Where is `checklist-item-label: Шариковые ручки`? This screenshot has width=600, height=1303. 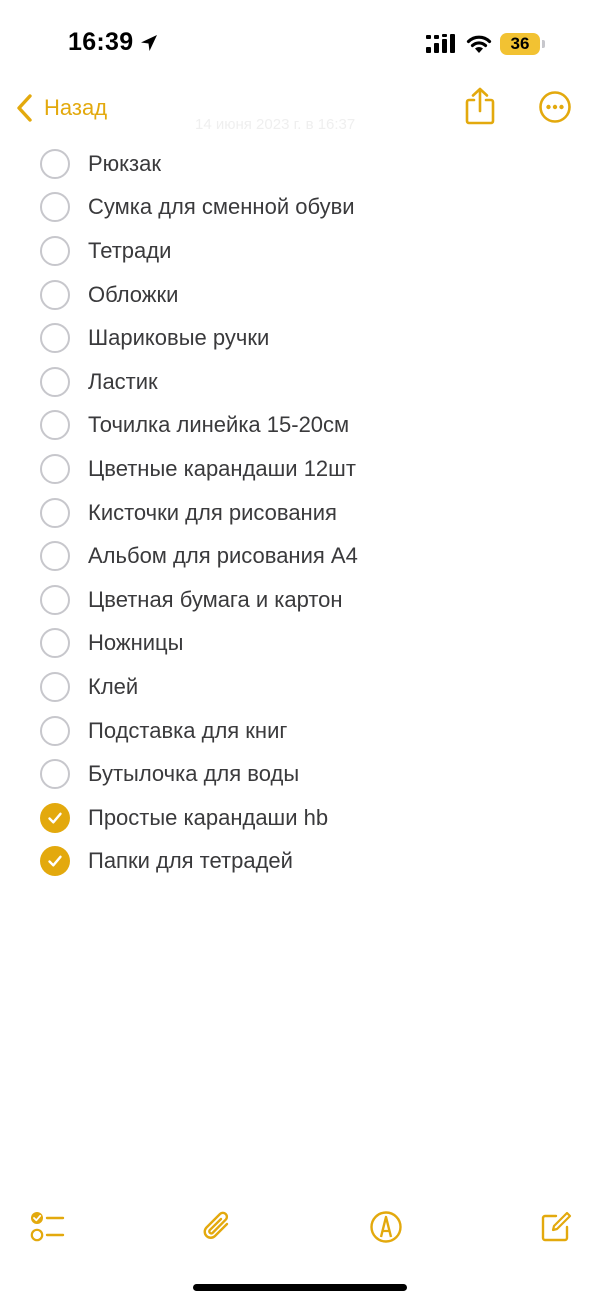 checklist-item-label: Шариковые ручки is located at coordinates (178, 338).